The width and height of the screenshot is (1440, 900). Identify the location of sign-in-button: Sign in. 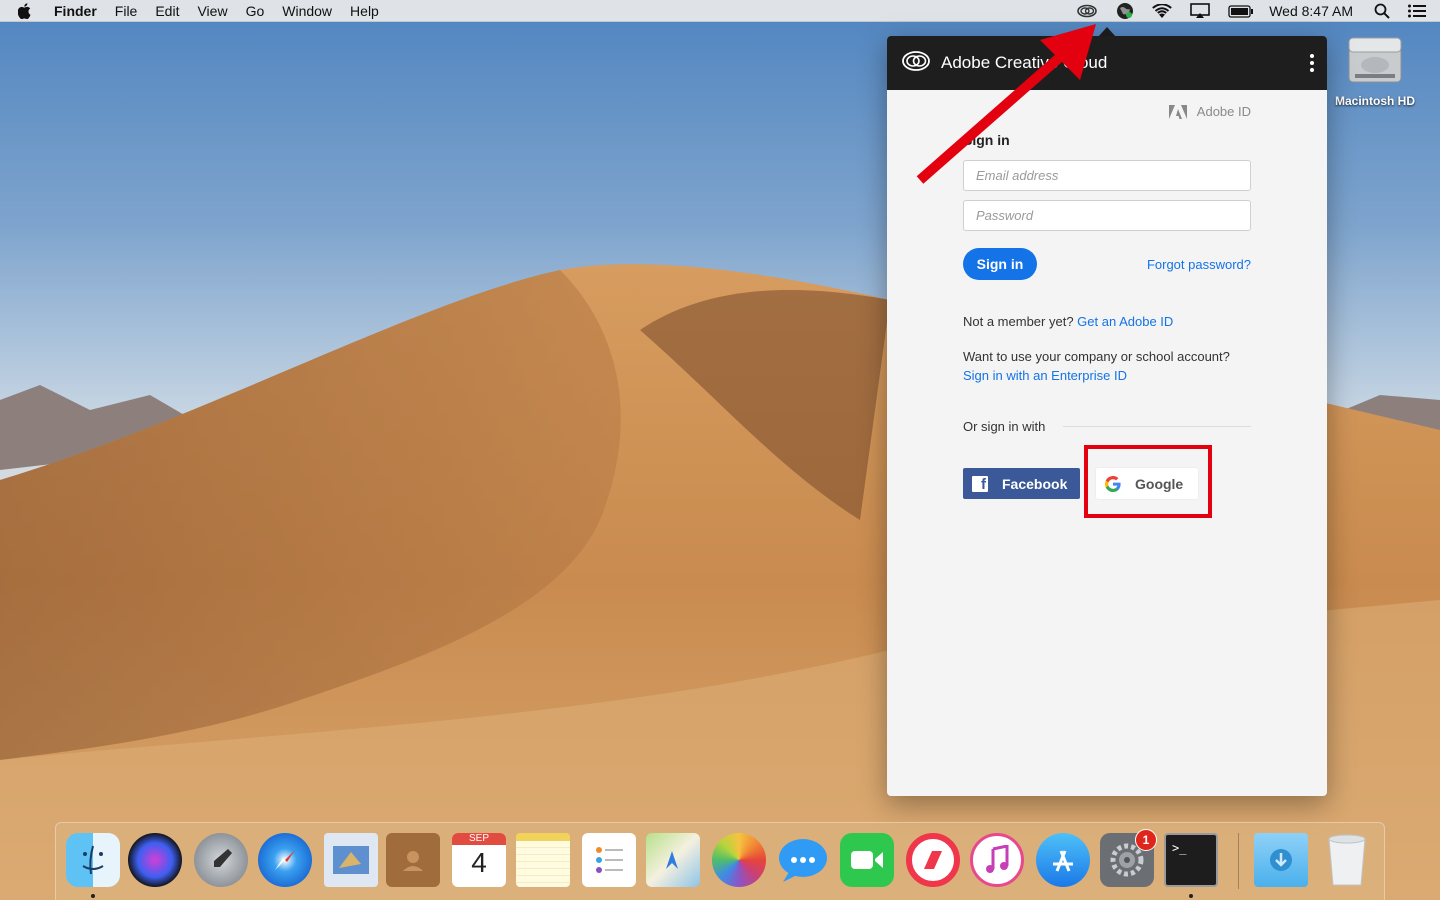
(1000, 264).